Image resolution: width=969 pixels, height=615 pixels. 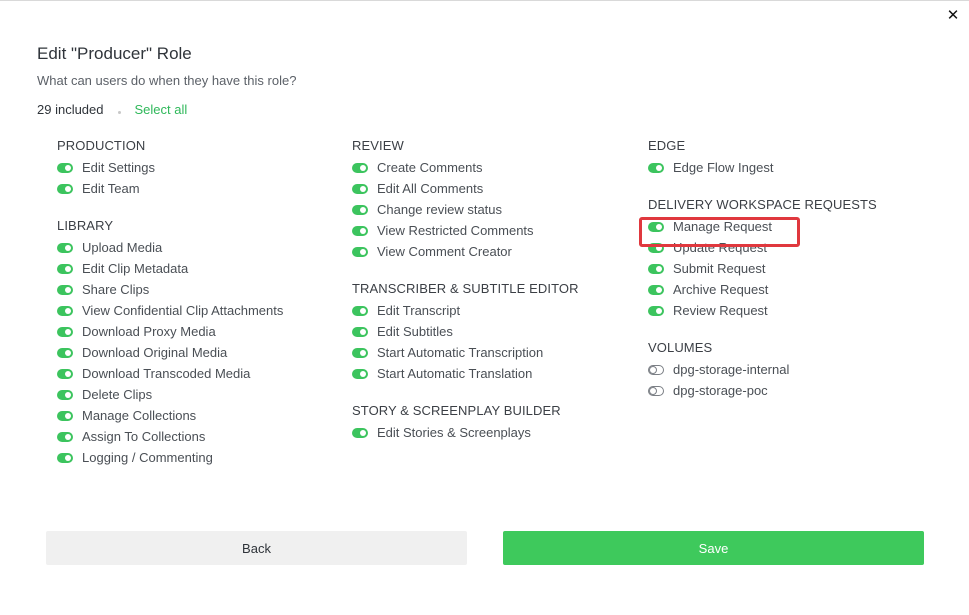 What do you see at coordinates (430, 167) in the screenshot?
I see `permission-label: Create Comments` at bounding box center [430, 167].